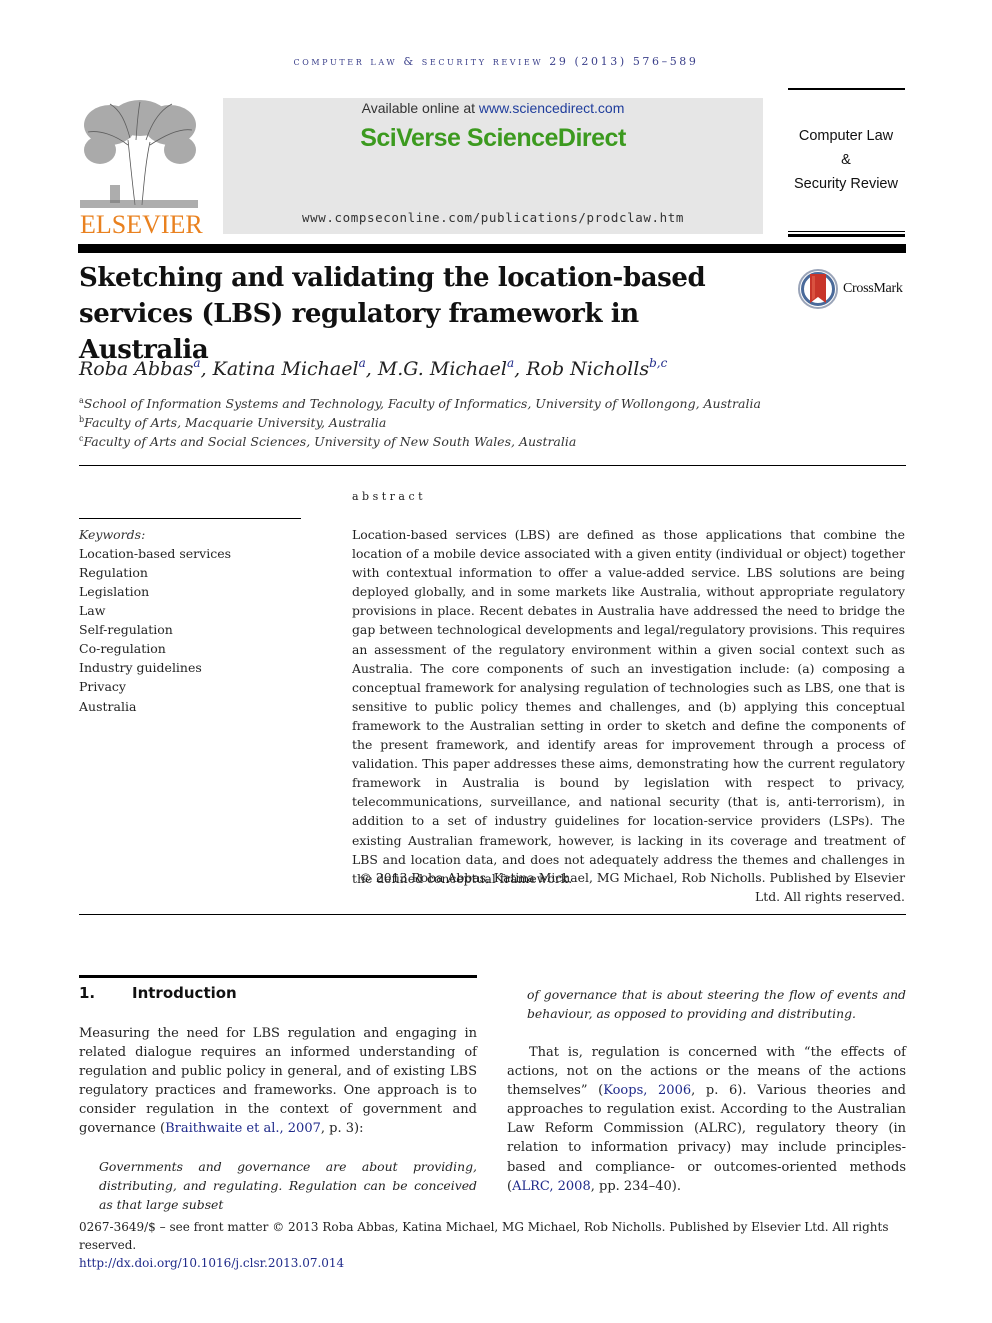 This screenshot has height=1323, width=992. Describe the element at coordinates (493, 138) in the screenshot. I see `sciverse-sciencedirect-logo: SciVerse ScienceDirect` at that location.